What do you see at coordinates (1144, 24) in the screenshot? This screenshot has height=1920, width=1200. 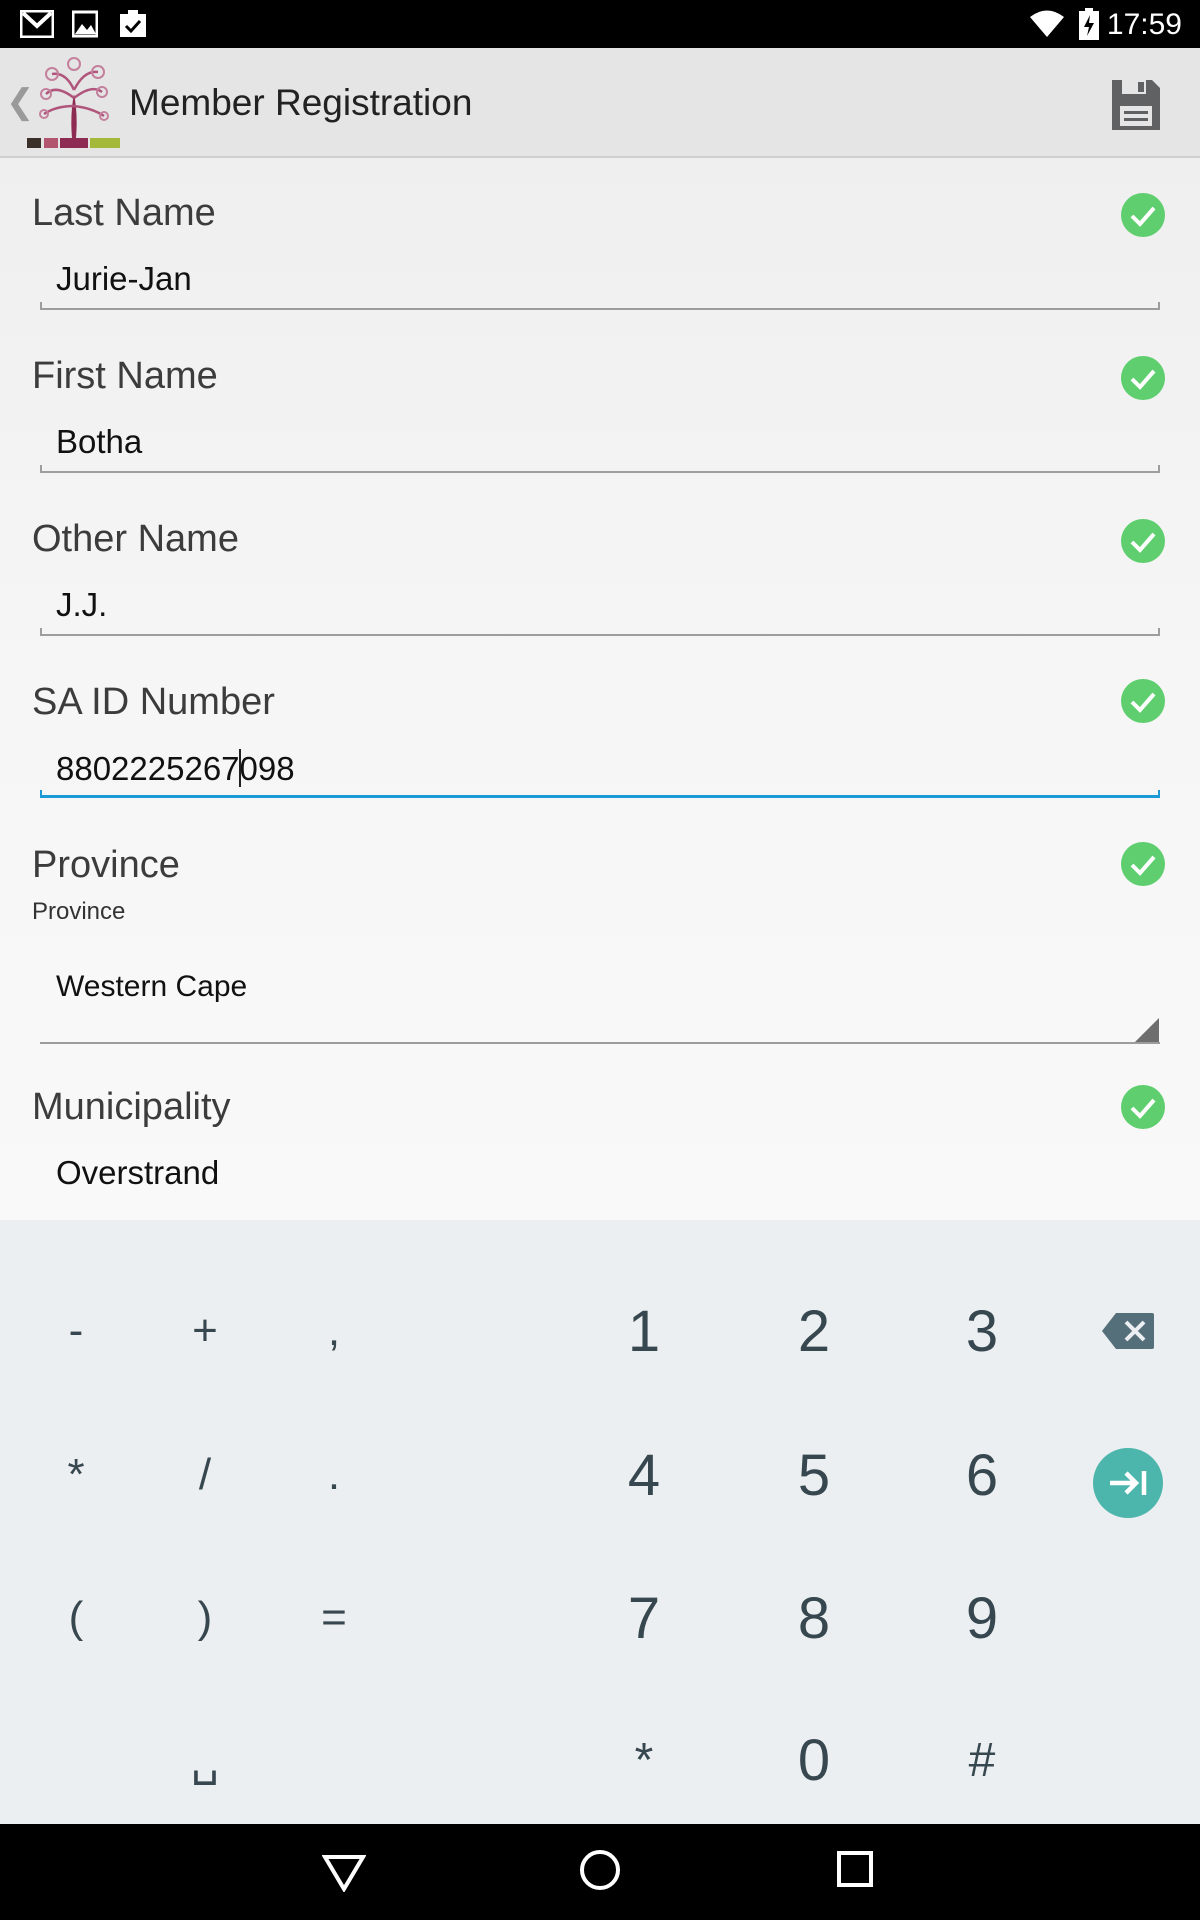 I see `status-time: 17:59` at bounding box center [1144, 24].